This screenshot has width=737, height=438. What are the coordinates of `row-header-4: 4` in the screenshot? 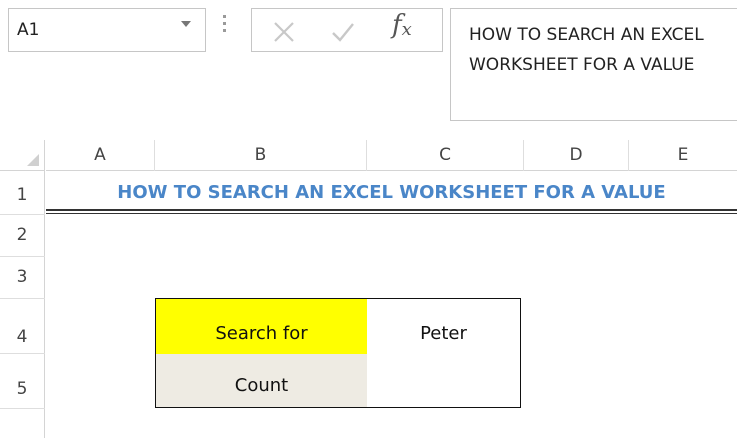 It's located at (22, 325).